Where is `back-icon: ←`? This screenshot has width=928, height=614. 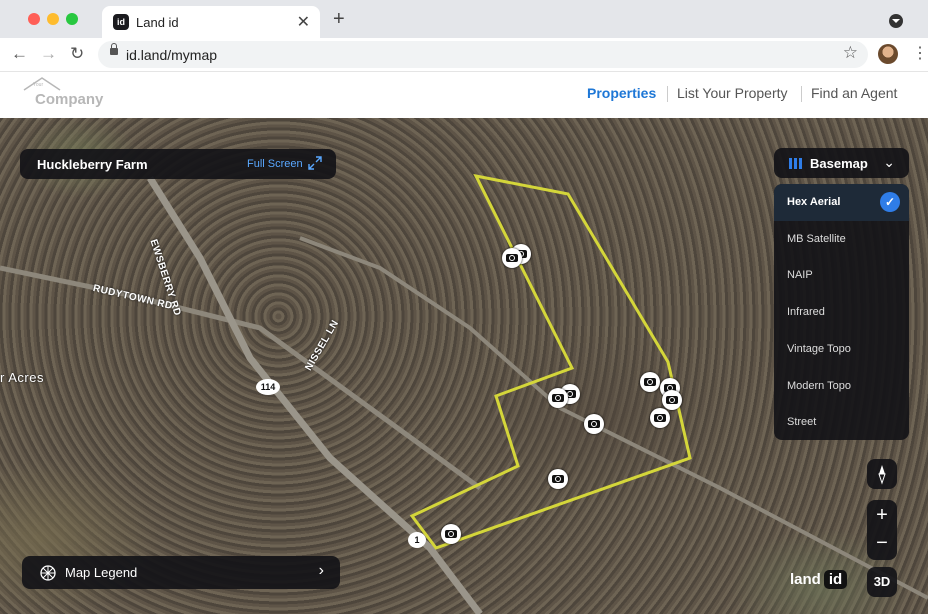
back-icon: ← is located at coordinates (19, 54).